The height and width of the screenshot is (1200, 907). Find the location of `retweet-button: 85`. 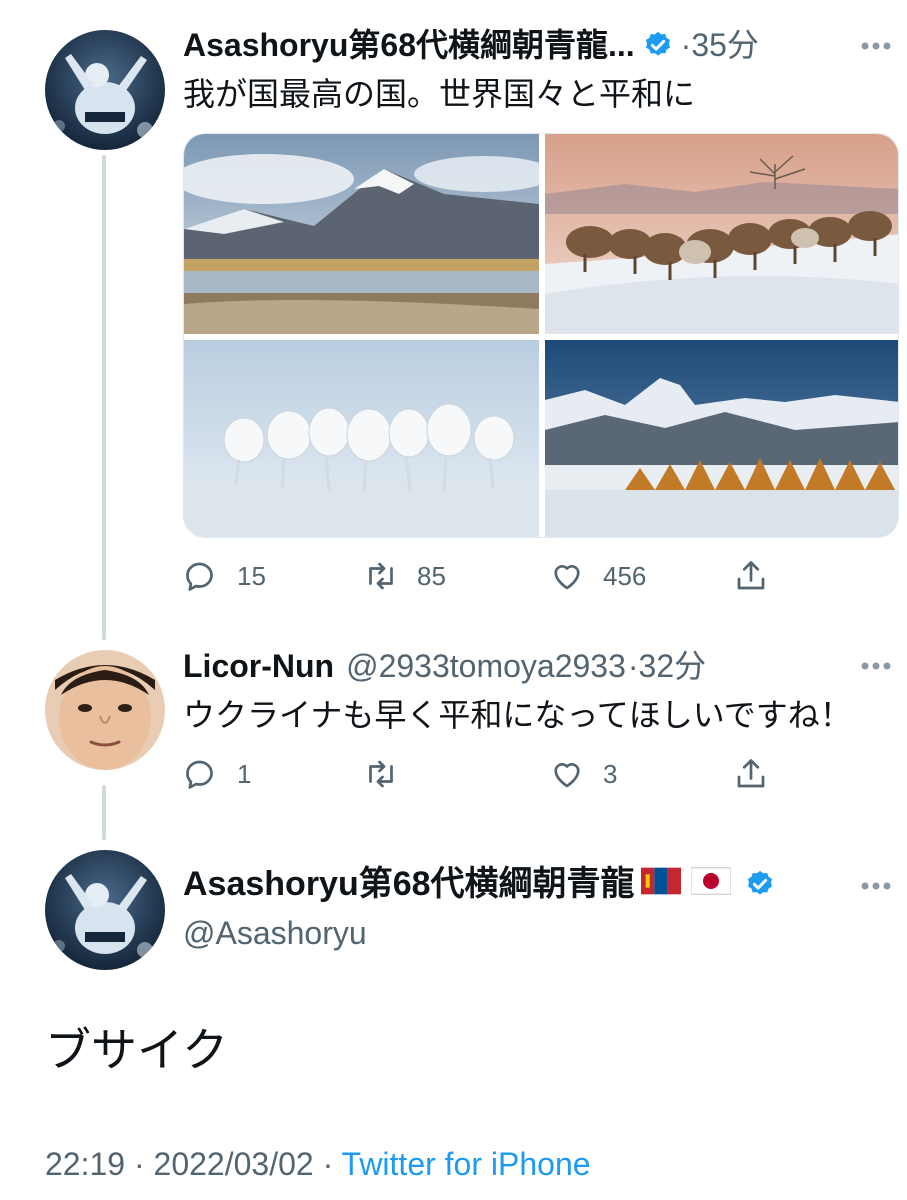

retweet-button: 85 is located at coordinates (404, 576).